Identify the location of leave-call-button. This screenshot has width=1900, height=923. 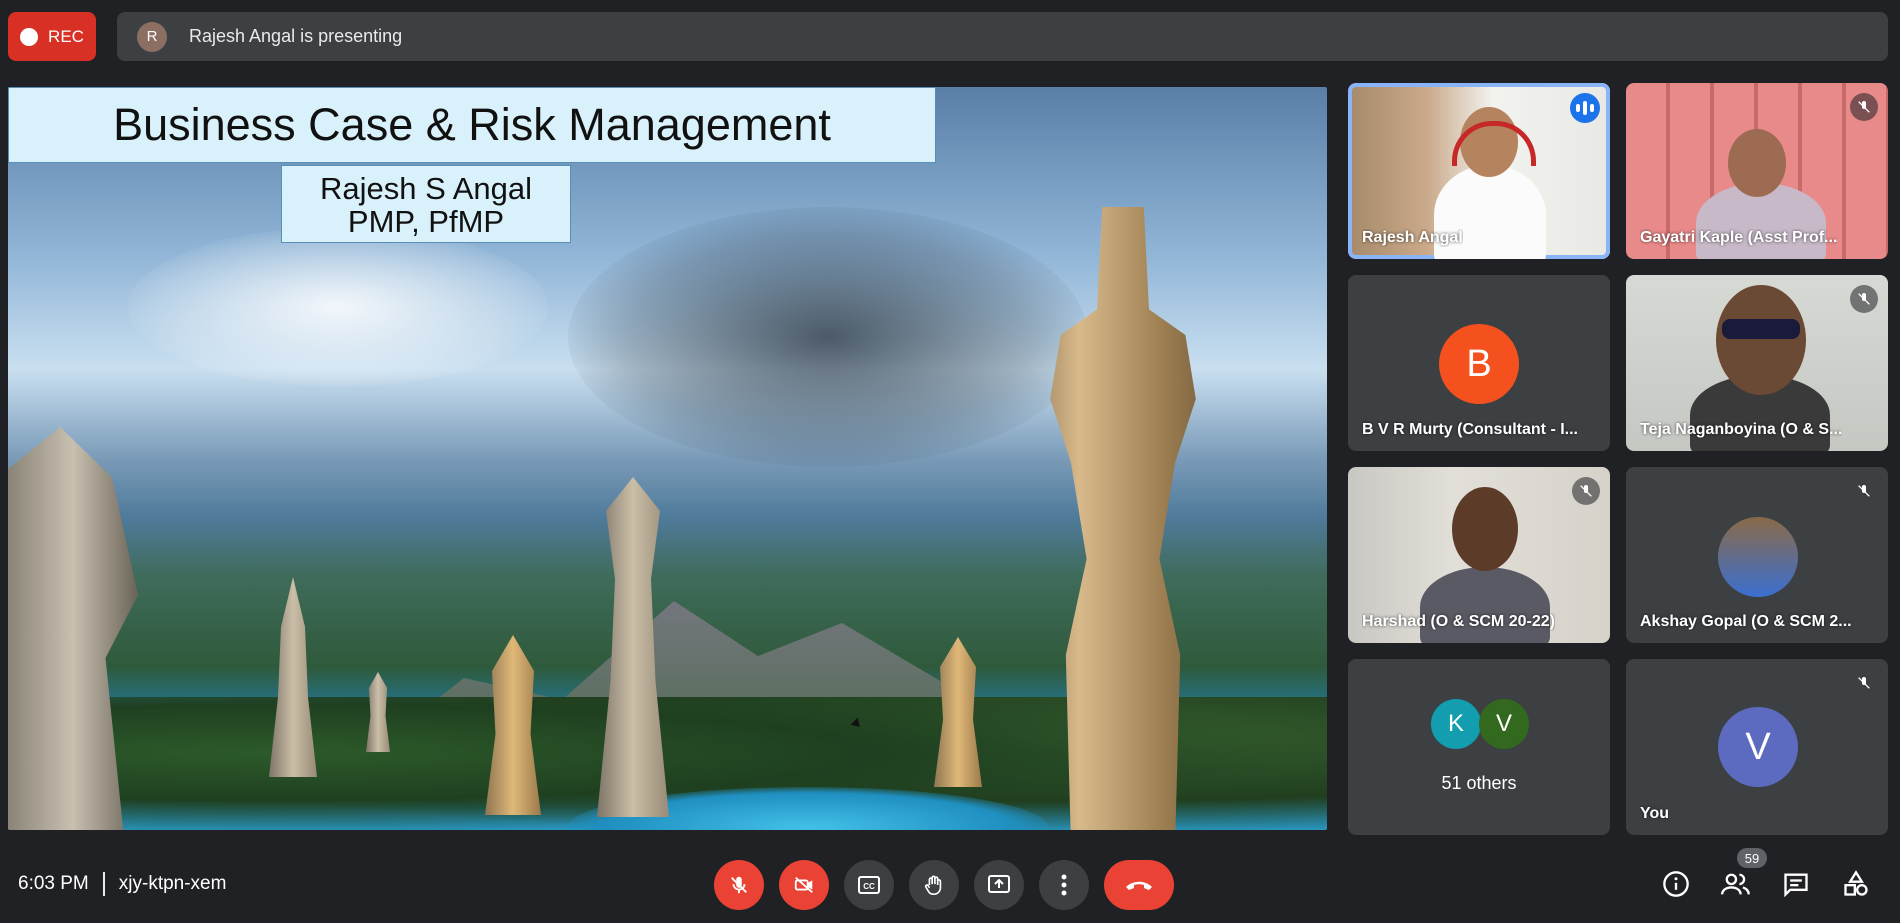
(1139, 885).